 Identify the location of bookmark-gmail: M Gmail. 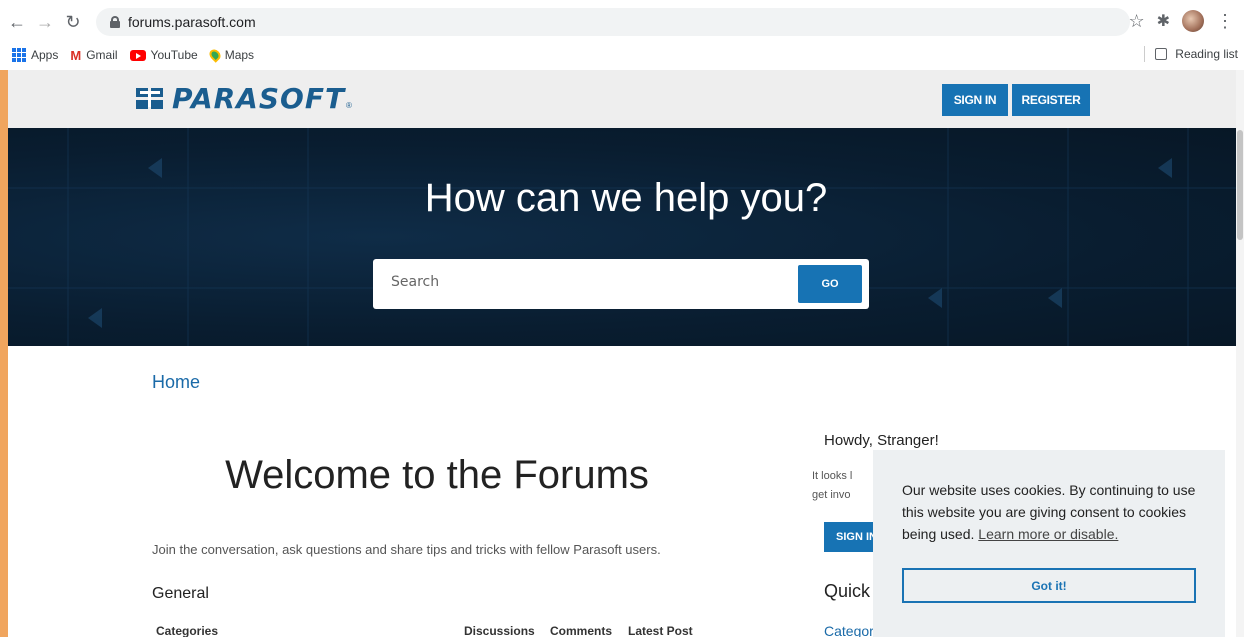
(93, 55).